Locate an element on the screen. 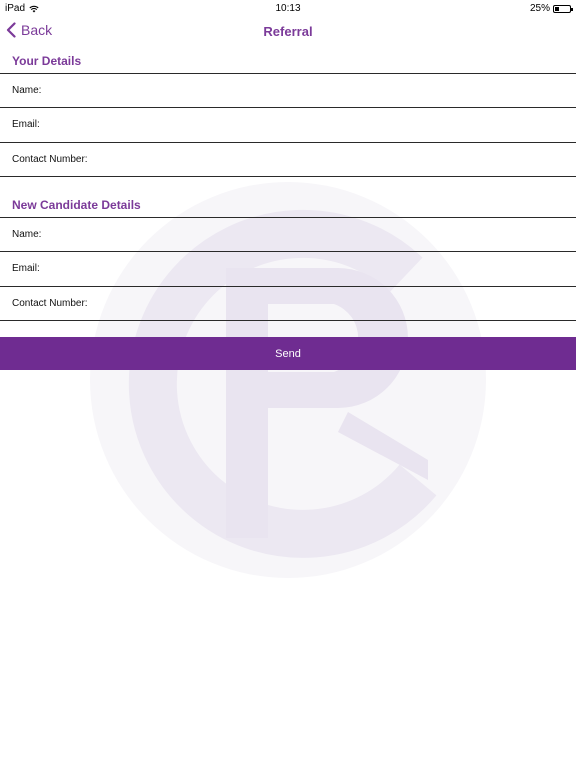 The height and width of the screenshot is (768, 576). candidate-contact-number-label: Contact Number: is located at coordinates (50, 303).